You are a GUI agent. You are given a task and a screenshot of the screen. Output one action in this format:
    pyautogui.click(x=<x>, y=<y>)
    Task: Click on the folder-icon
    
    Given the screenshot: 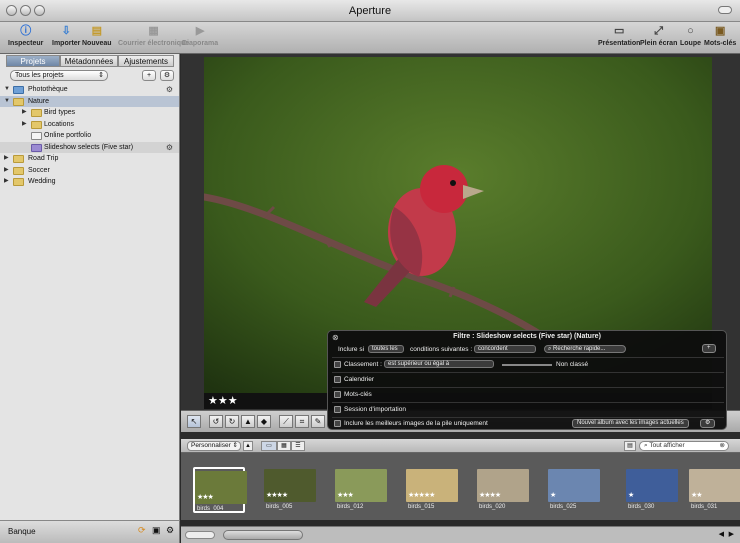 What is the action you would take?
    pyautogui.click(x=36, y=124)
    